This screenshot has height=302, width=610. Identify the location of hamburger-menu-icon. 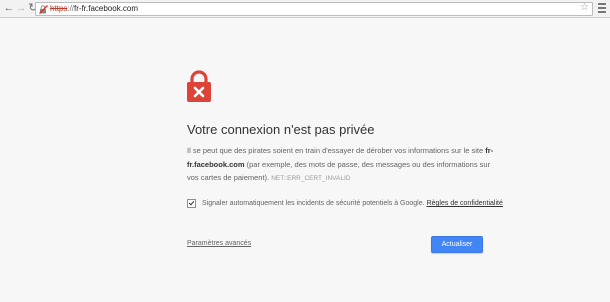
(602, 8).